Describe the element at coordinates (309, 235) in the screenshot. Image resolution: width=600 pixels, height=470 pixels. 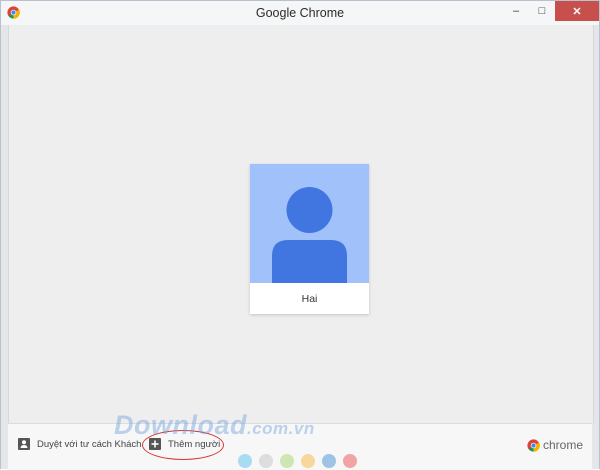
I see `person-avatar-icon` at that location.